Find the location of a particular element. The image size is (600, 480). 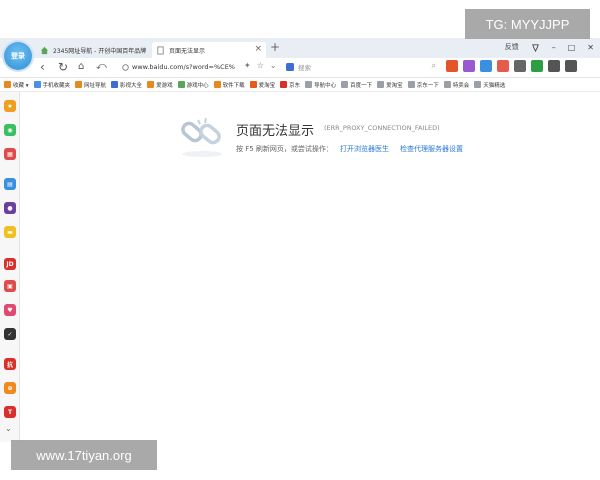

bookmark-item: 影视大全 is located at coordinates (126, 85).